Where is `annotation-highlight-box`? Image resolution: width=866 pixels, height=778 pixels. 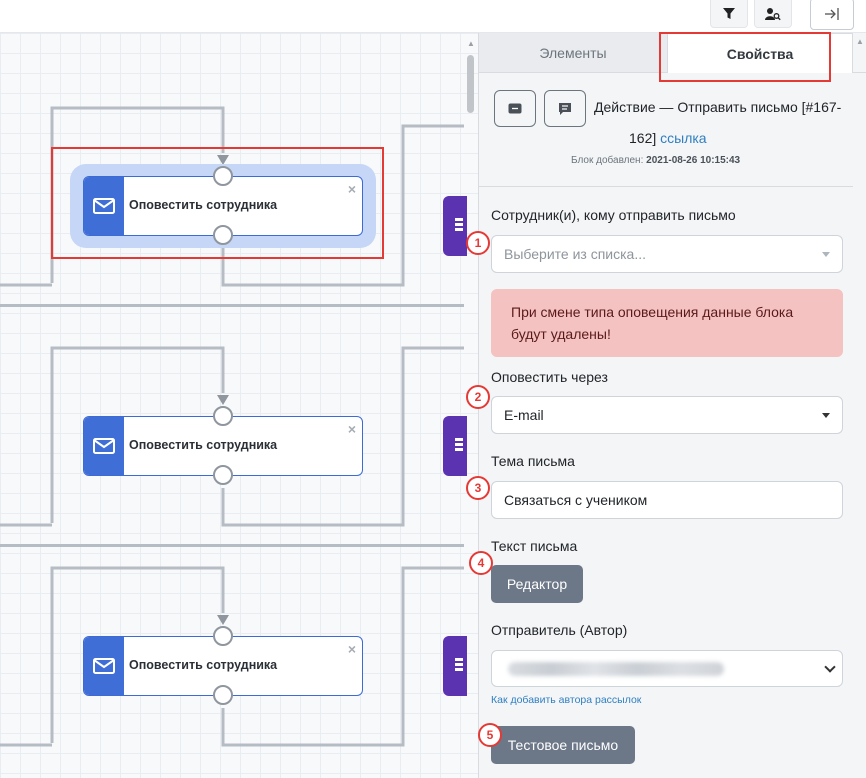
annotation-highlight-box is located at coordinates (217, 203).